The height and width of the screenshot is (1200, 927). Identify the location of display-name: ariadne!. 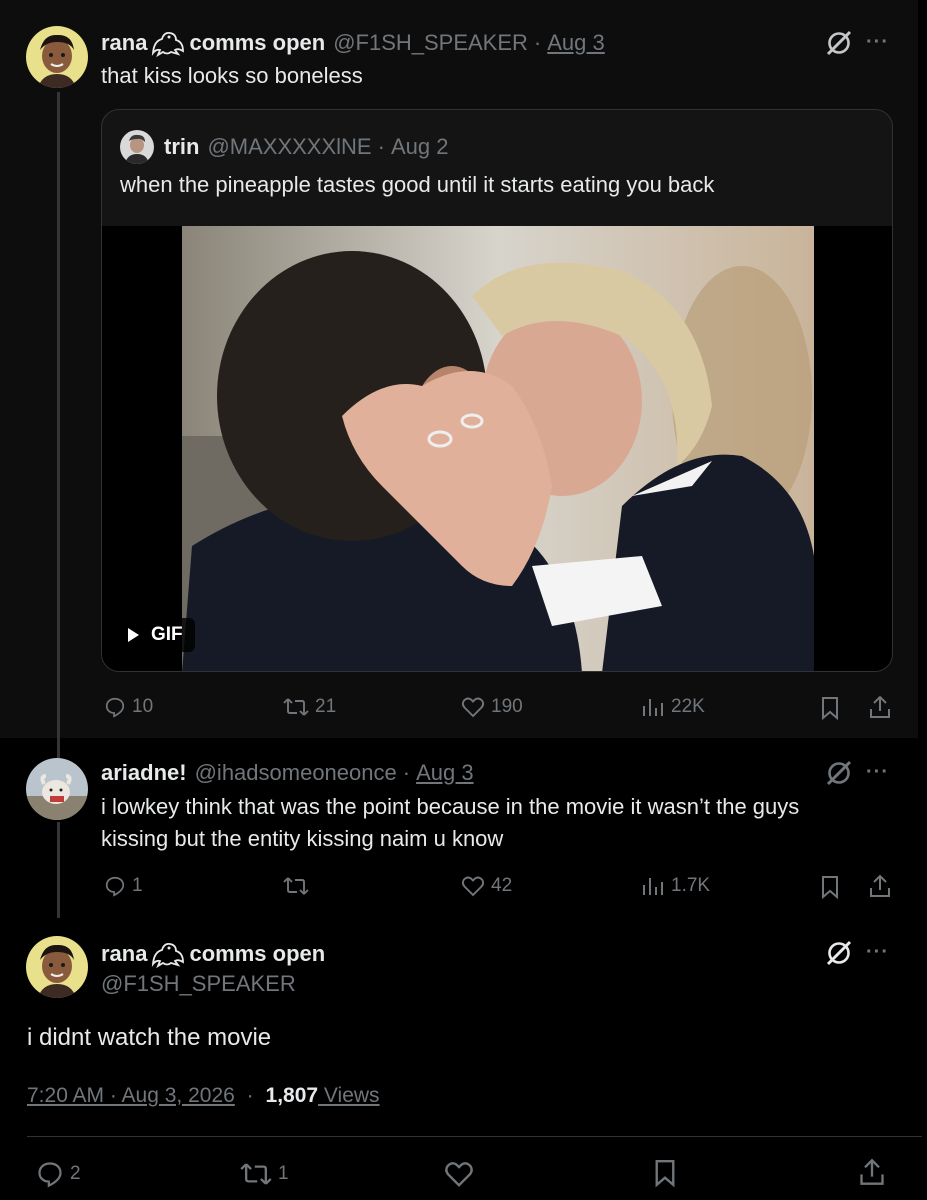
(144, 773).